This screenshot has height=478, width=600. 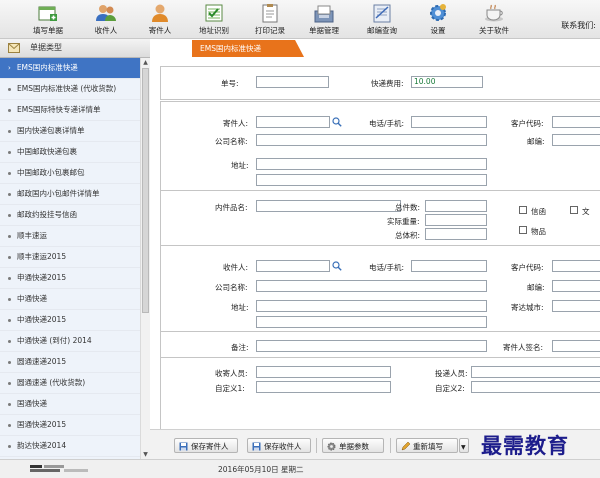 What do you see at coordinates (535, 387) in the screenshot?
I see `custom2-input` at bounding box center [535, 387].